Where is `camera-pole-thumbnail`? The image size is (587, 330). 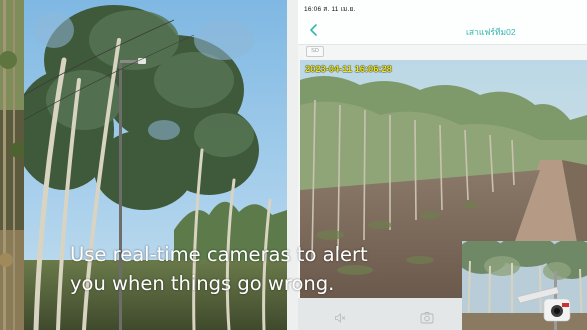
camera-pole-thumbnail is located at coordinates (524, 285).